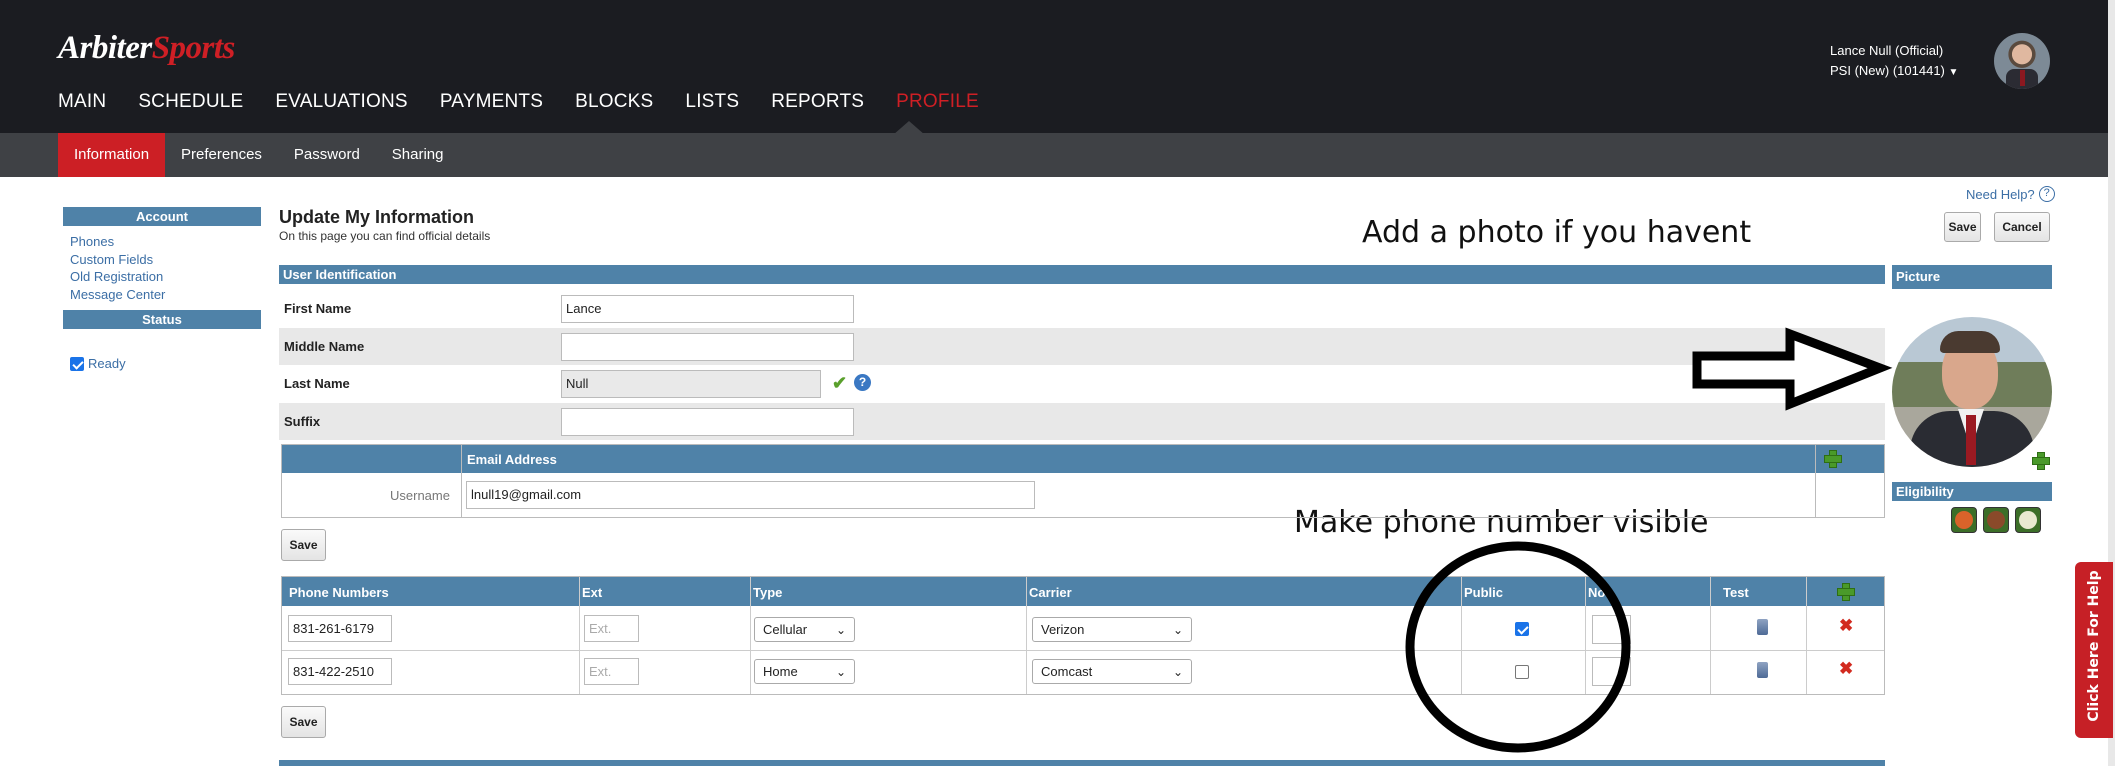 This screenshot has width=2115, height=766. Describe the element at coordinates (2094, 646) in the screenshot. I see `help-tab-label: Click Here For Help` at that location.